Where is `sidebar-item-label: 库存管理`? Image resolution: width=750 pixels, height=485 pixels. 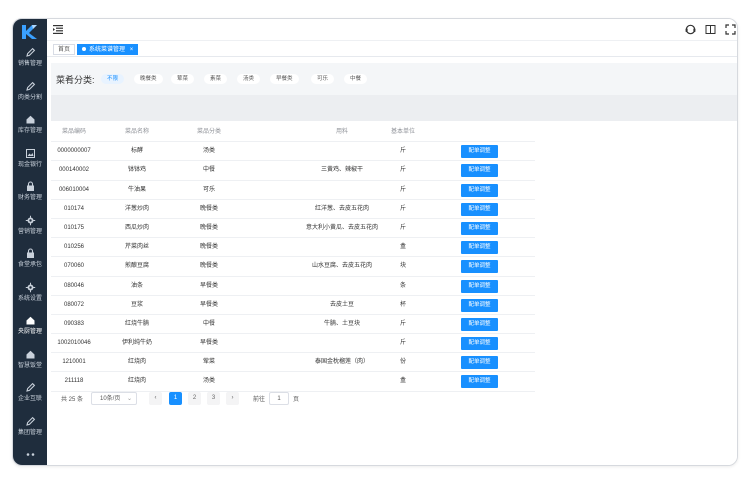
sidebar-item-label: 库存管理 is located at coordinates (30, 130).